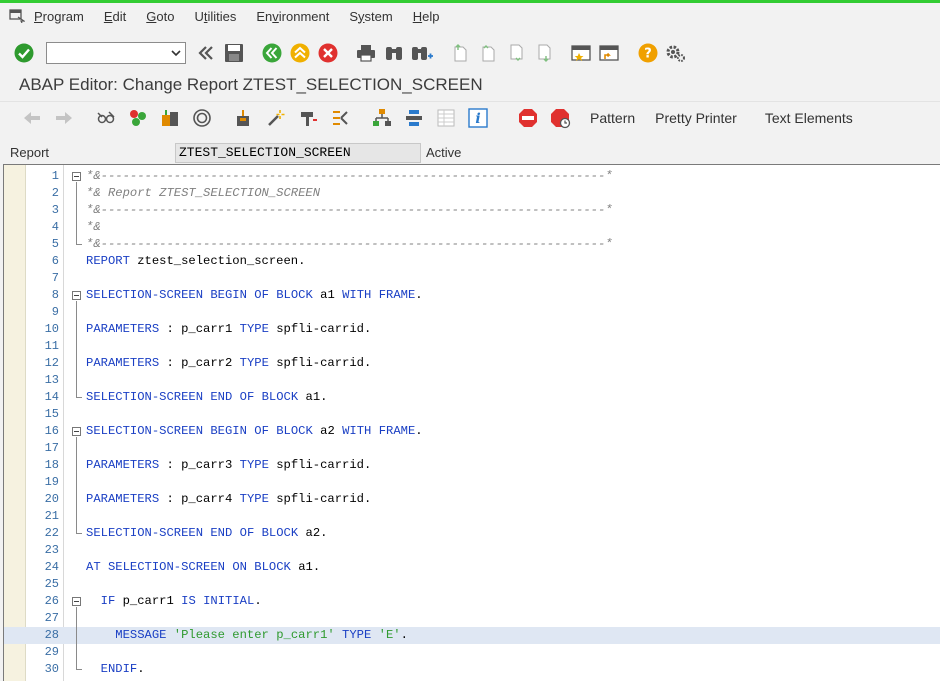 The height and width of the screenshot is (681, 940). What do you see at coordinates (472, 601) in the screenshot?
I see `code-line: 26 IF p_carr1 IS INITIAL.` at bounding box center [472, 601].